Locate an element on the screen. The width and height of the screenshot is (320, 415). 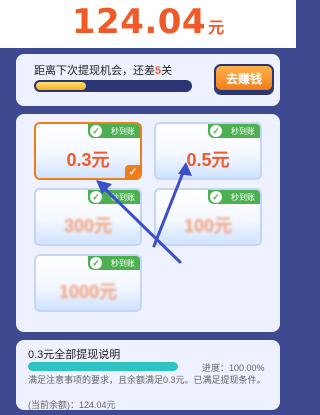
progress-bar is located at coordinates (113, 86).